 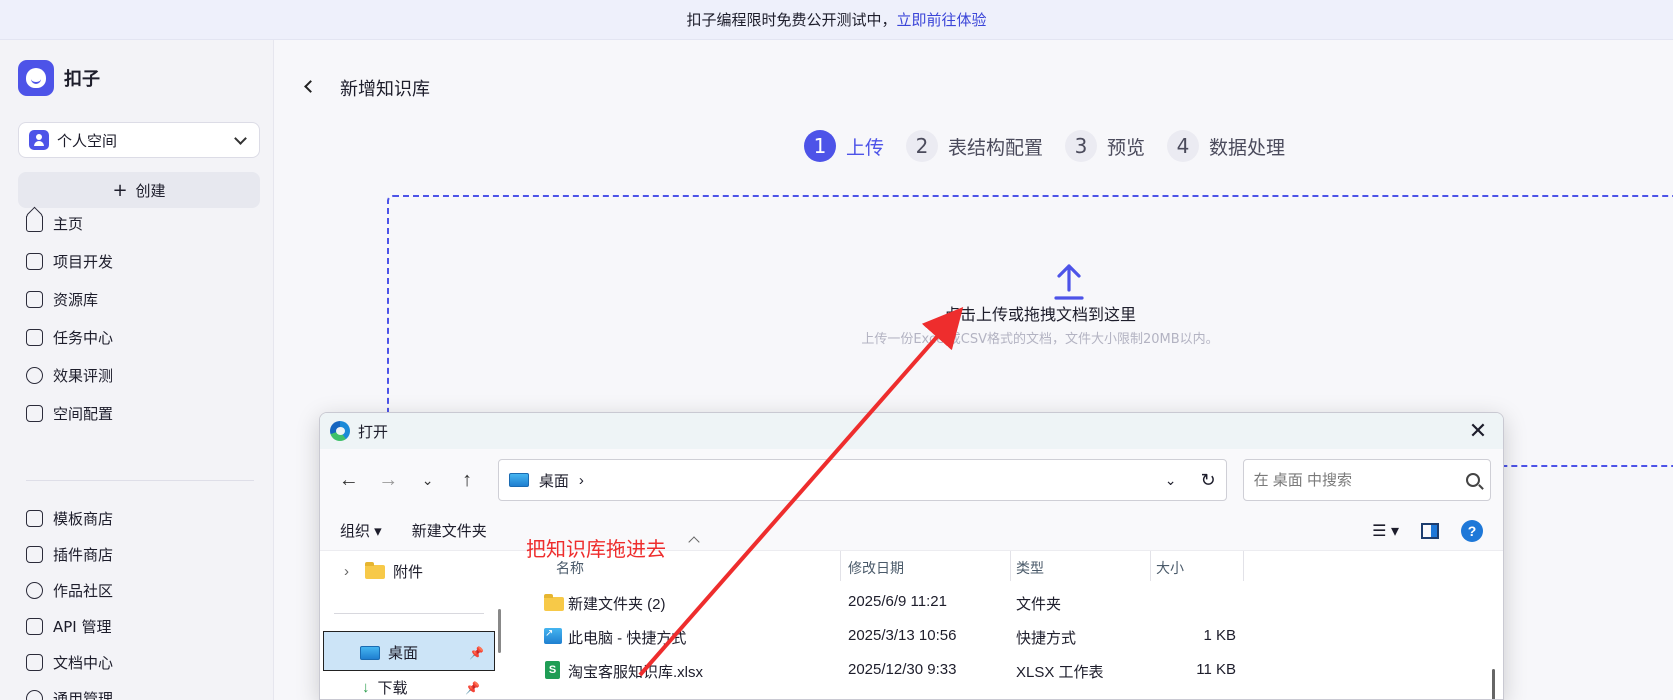 I want to click on sidebar-item-label: 模板商店, so click(x=83, y=518).